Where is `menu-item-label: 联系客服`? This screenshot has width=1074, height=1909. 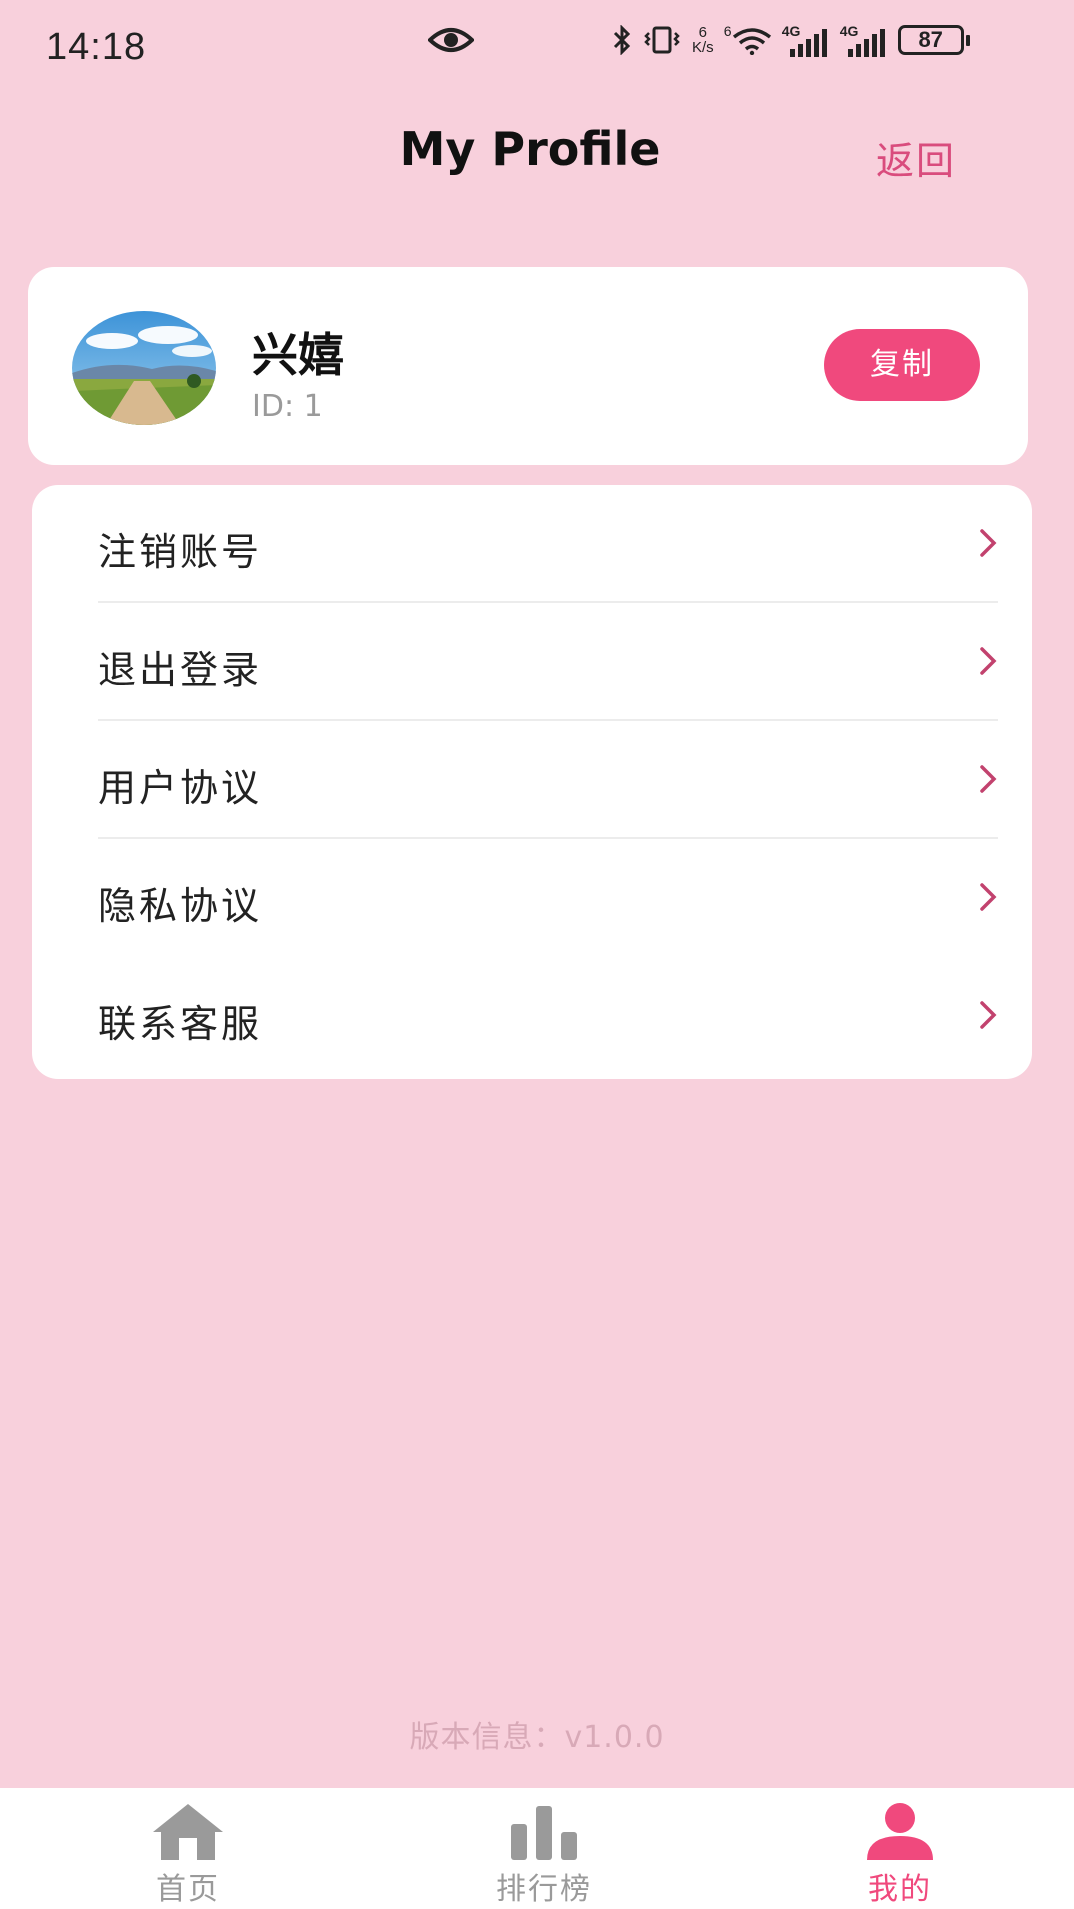
menu-item-label: 联系客服 is located at coordinates (180, 1024).